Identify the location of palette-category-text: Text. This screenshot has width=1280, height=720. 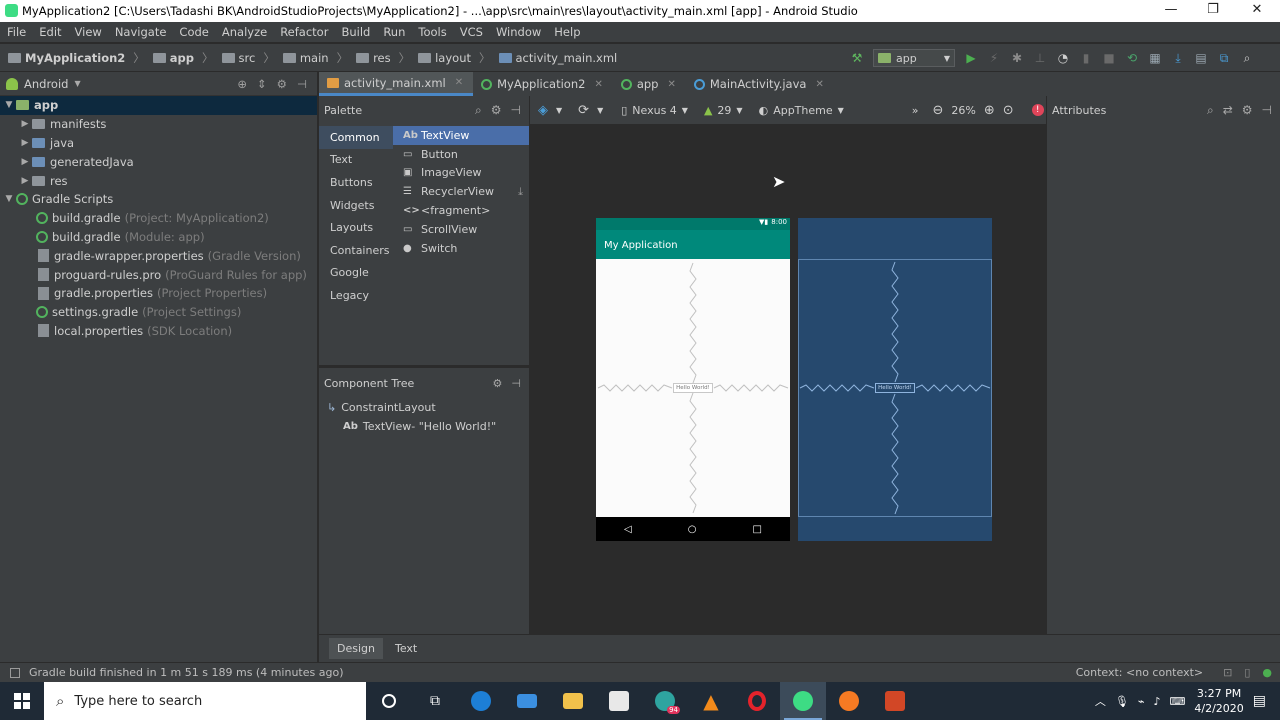
(356, 160).